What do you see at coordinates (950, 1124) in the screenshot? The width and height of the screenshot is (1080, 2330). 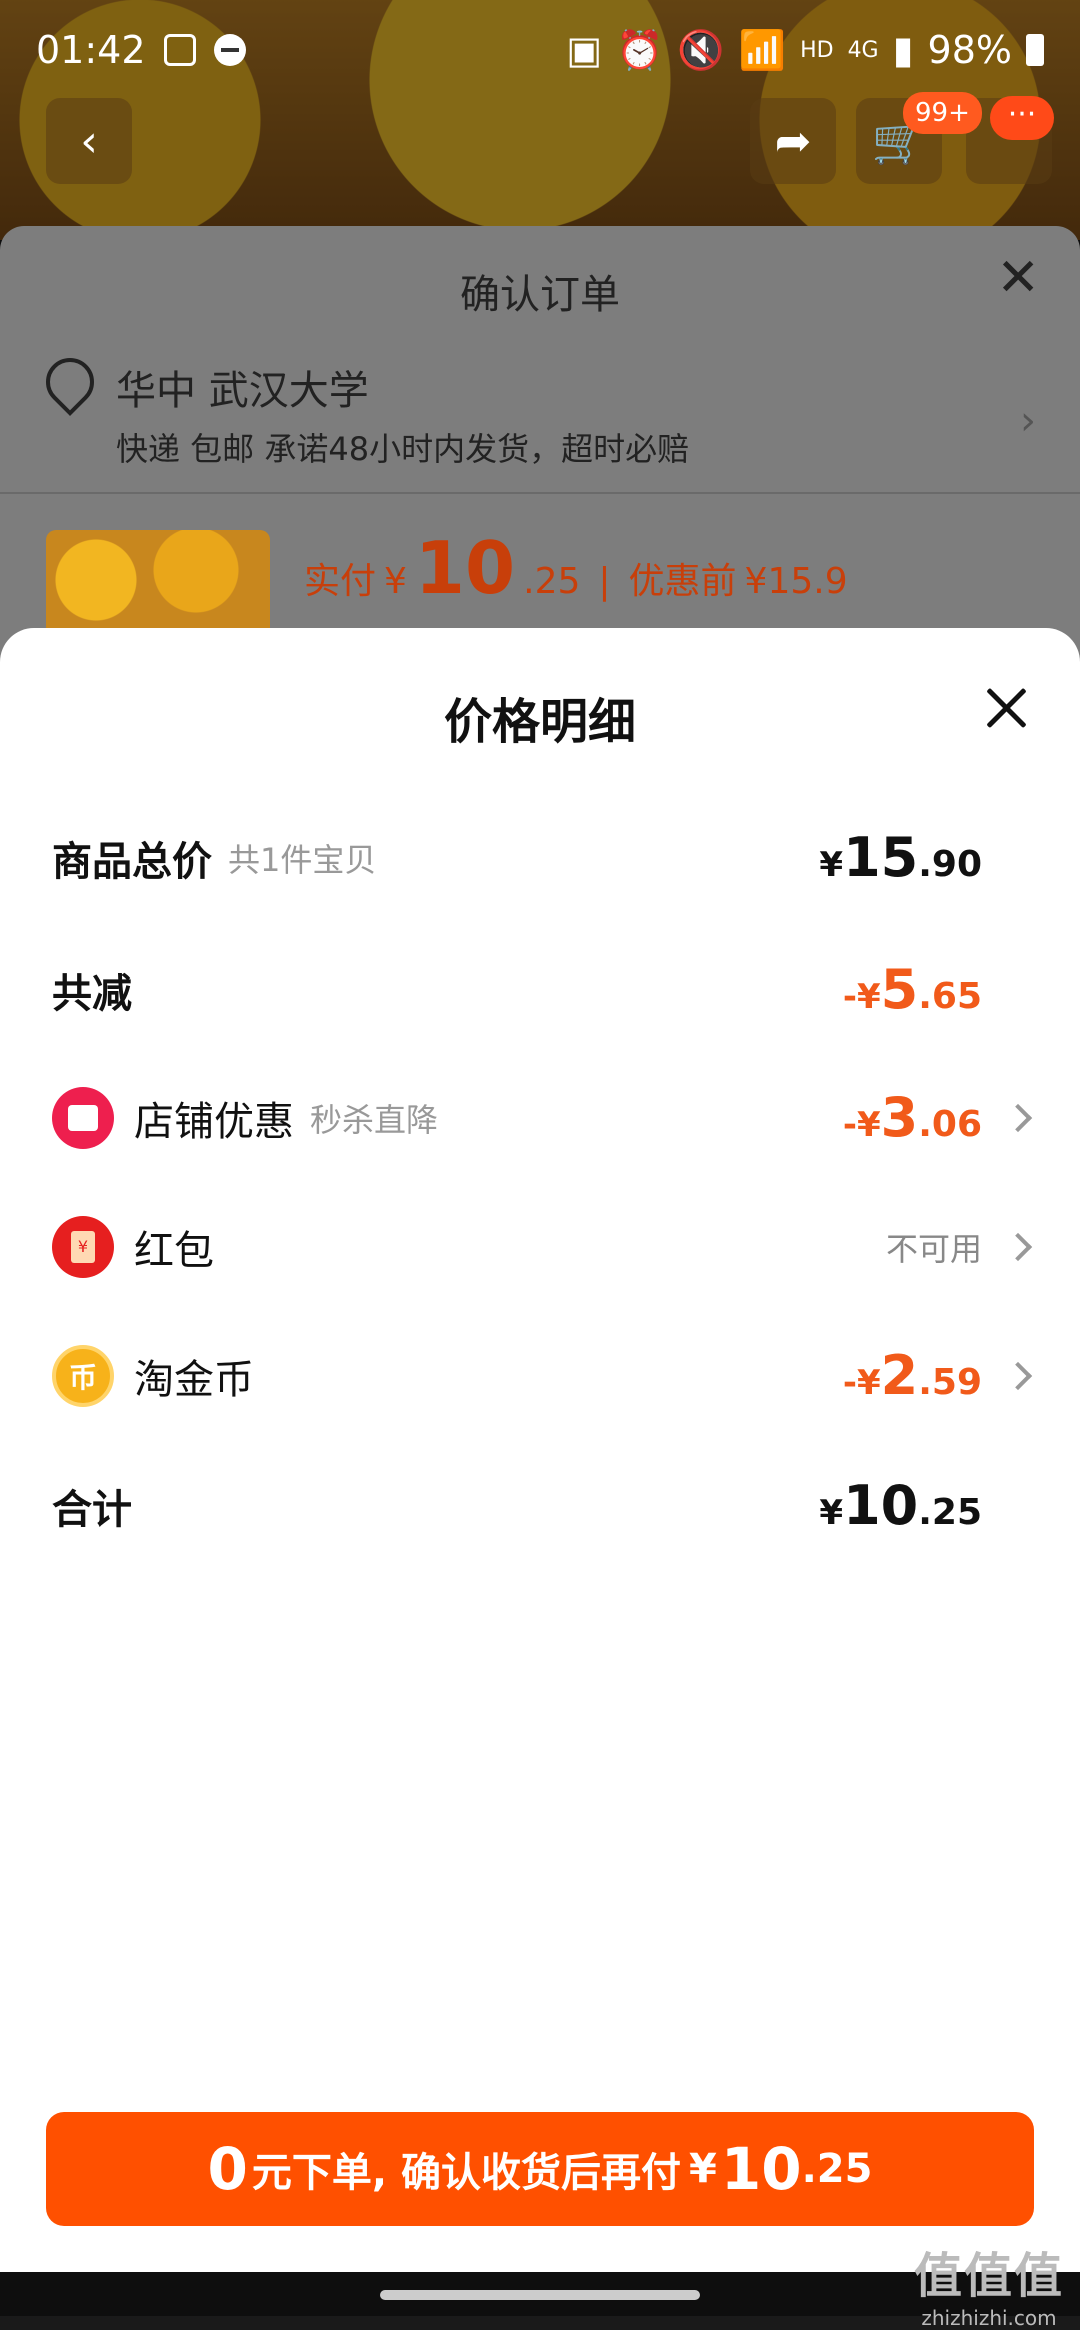 I see `store-dec: .06` at bounding box center [950, 1124].